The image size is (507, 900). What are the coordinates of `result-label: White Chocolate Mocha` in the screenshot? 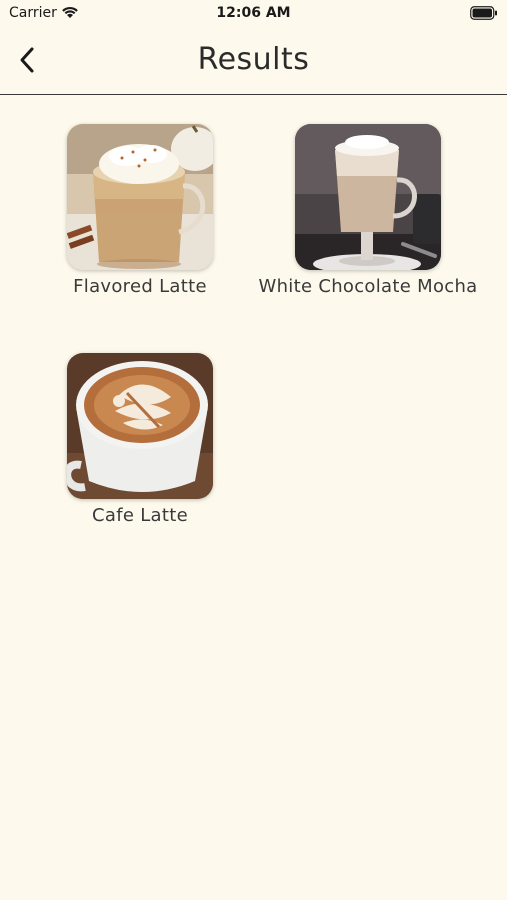 It's located at (368, 286).